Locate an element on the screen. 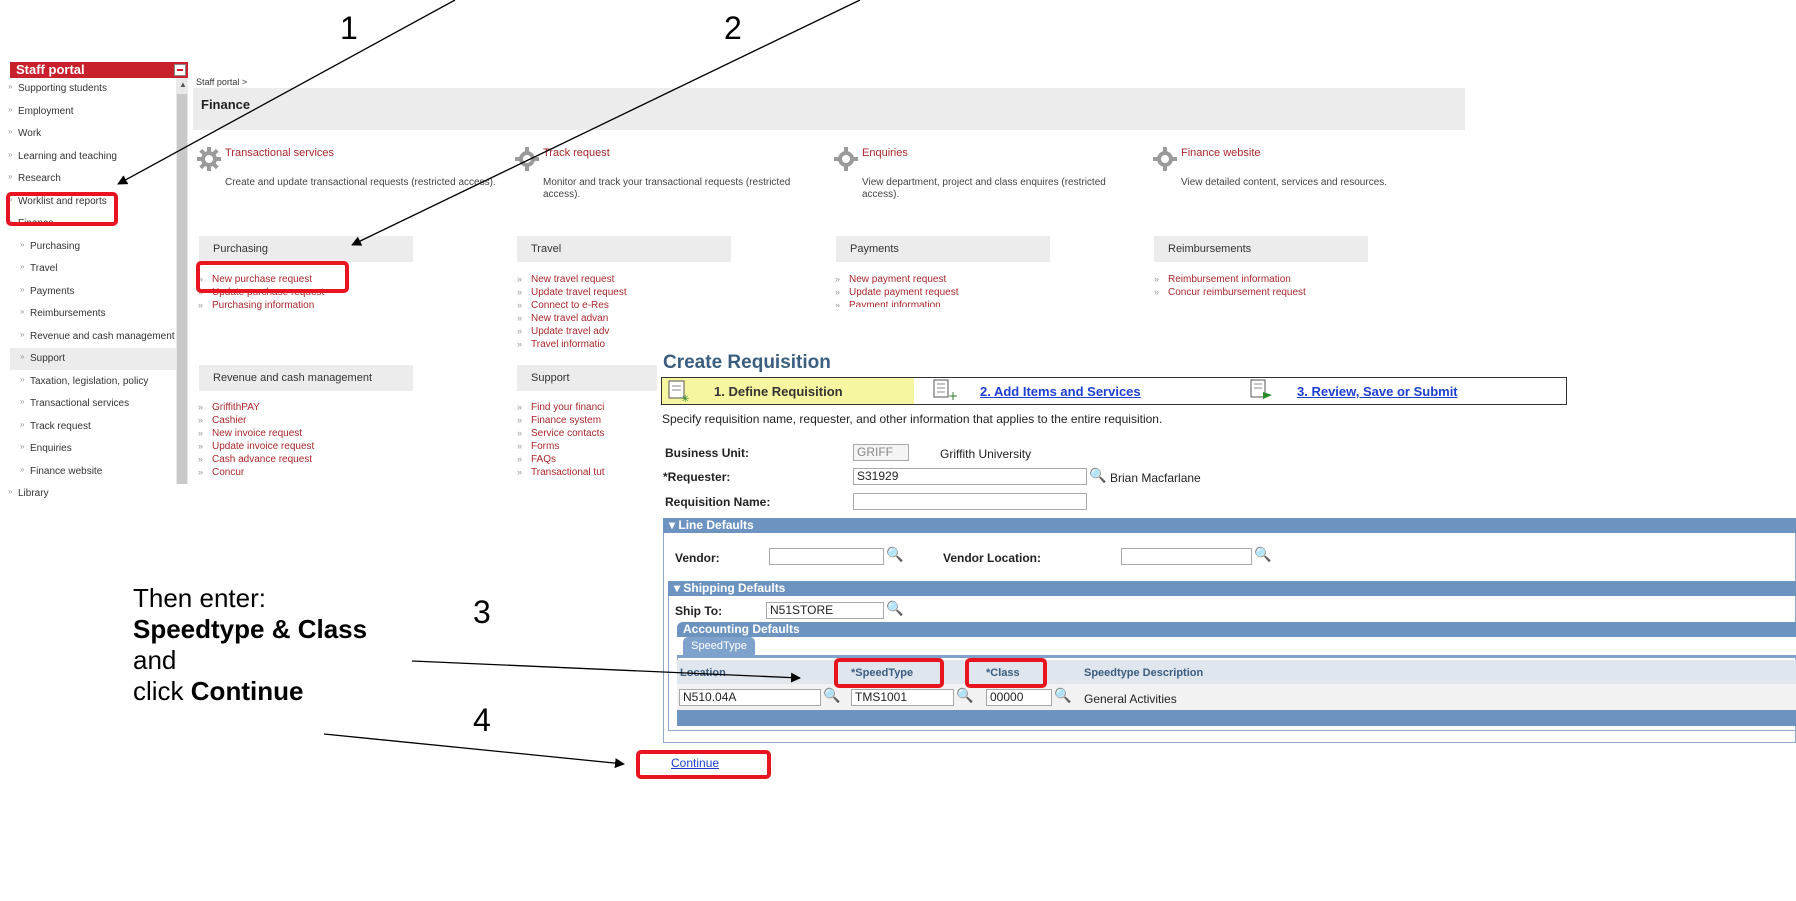 The height and width of the screenshot is (901, 1796). note-line-4: click Continue is located at coordinates (250, 691).